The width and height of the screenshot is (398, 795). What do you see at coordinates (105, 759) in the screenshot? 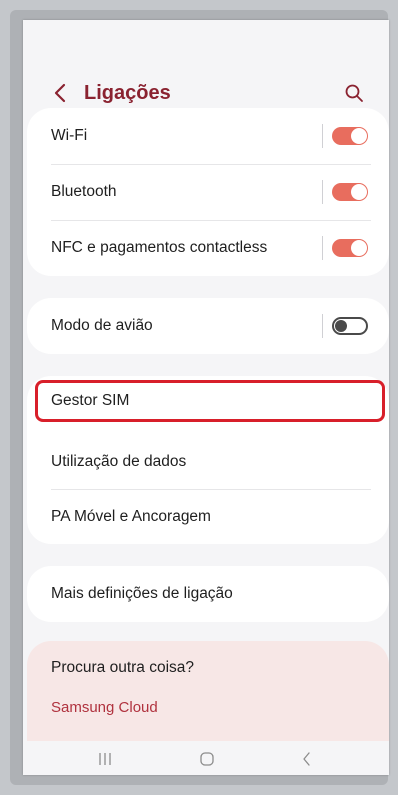
I see `recents-icon` at bounding box center [105, 759].